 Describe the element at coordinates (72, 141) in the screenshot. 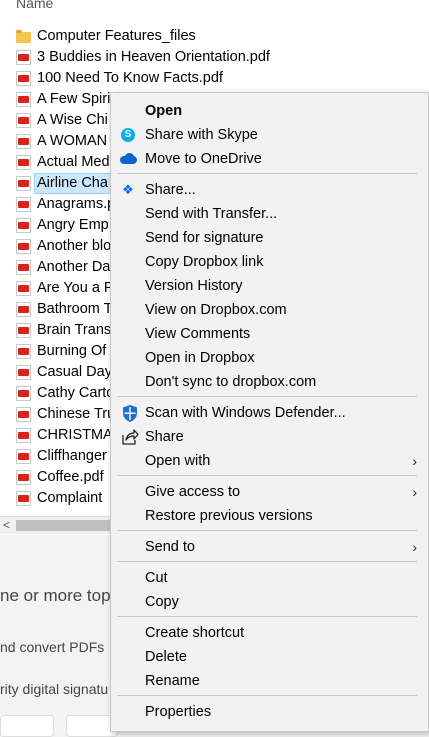

I see `file-name: A WOMAN` at that location.